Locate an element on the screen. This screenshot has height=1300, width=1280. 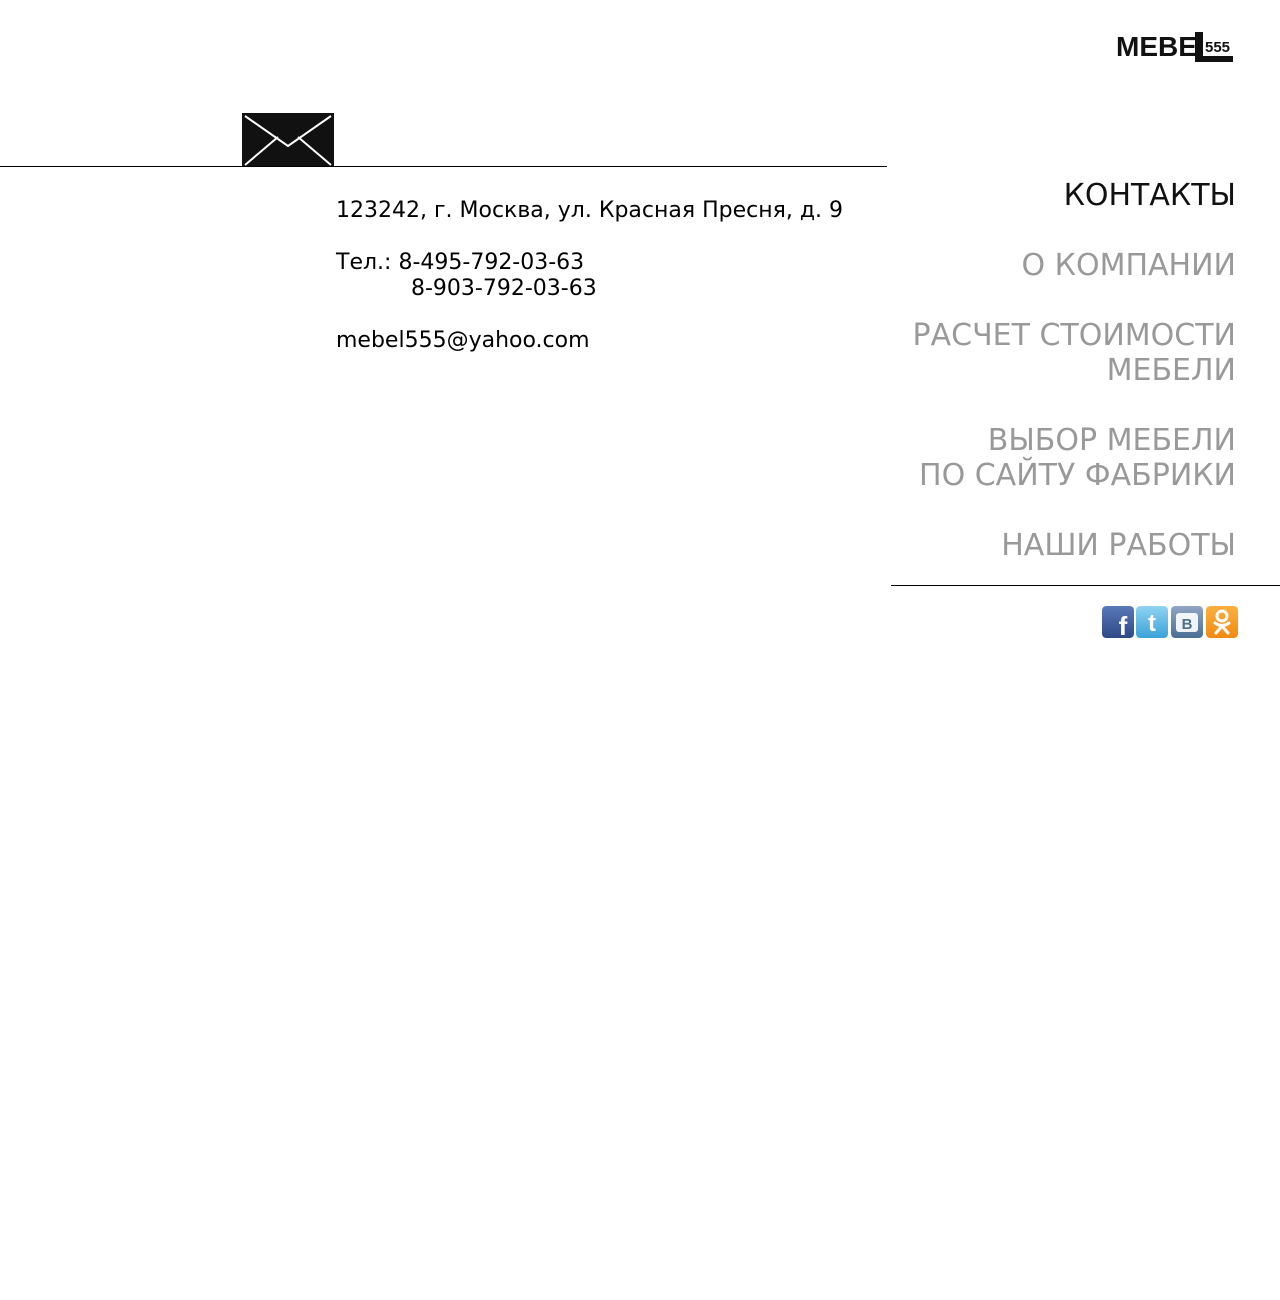
logo-number: 555 is located at coordinates (1218, 47).